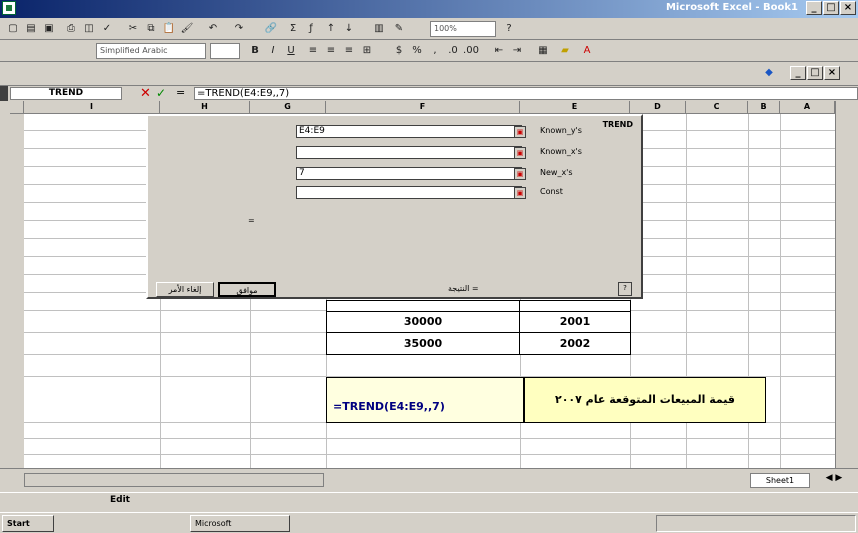 The width and height of the screenshot is (858, 533). I want to click on cancel-formula-icon: ✕, so click(145, 93).